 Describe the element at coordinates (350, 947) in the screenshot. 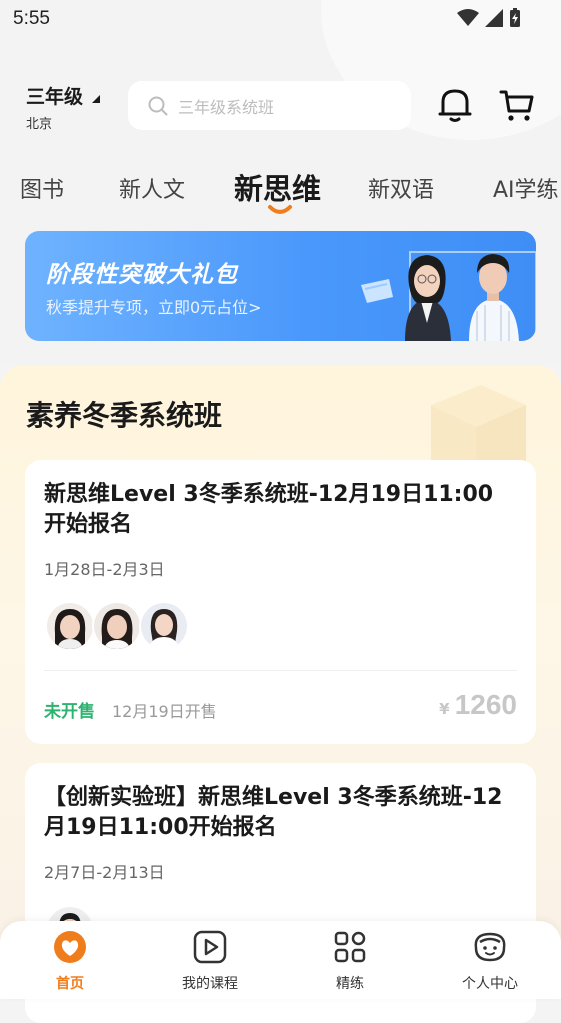

I see `grid-icon` at that location.